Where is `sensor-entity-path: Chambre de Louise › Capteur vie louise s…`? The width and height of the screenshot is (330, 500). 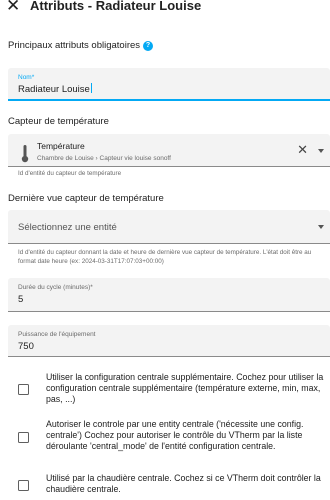
sensor-entity-path: Chambre de Louise › Capteur vie louise s… is located at coordinates (104, 158).